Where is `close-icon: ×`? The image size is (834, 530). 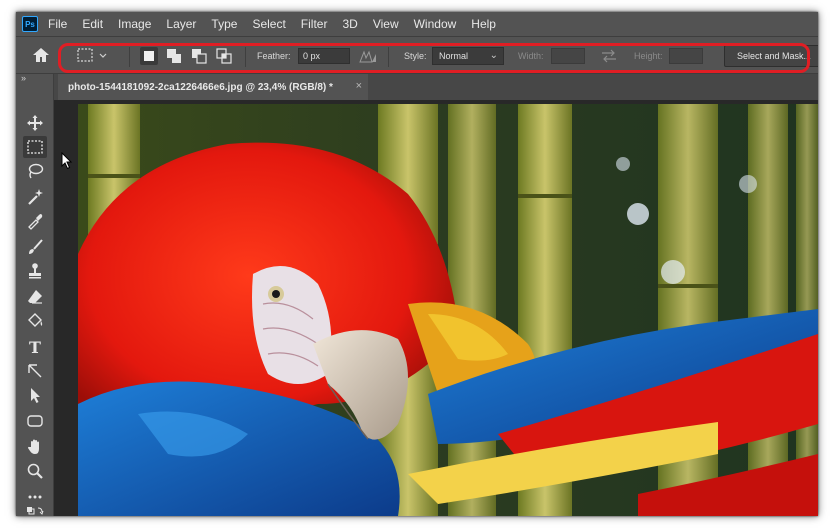
close-icon: × is located at coordinates (359, 86).